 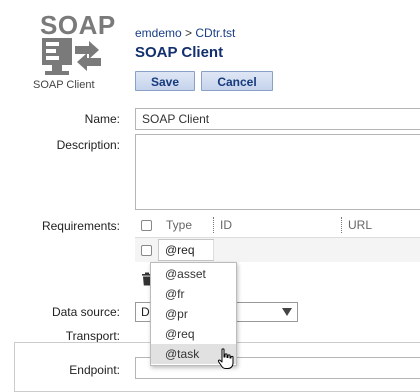 What do you see at coordinates (237, 81) in the screenshot?
I see `cancel-button: Cancel` at bounding box center [237, 81].